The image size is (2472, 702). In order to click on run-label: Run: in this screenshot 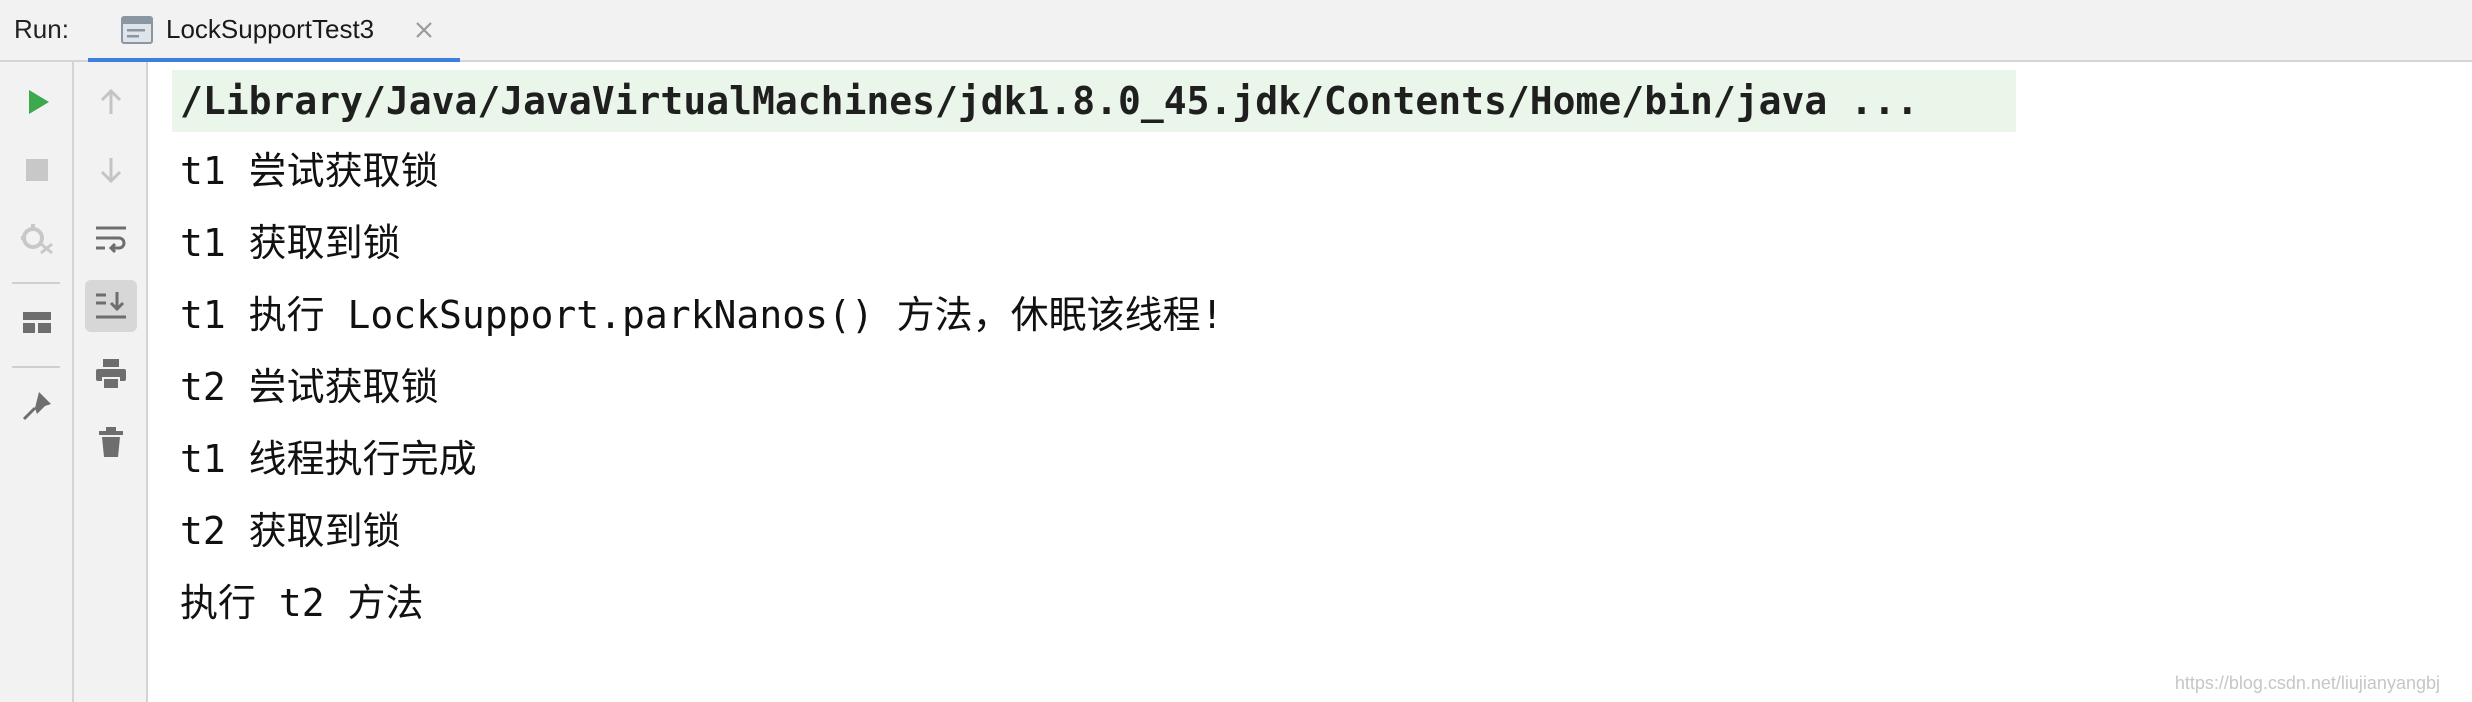, I will do `click(41, 29)`.